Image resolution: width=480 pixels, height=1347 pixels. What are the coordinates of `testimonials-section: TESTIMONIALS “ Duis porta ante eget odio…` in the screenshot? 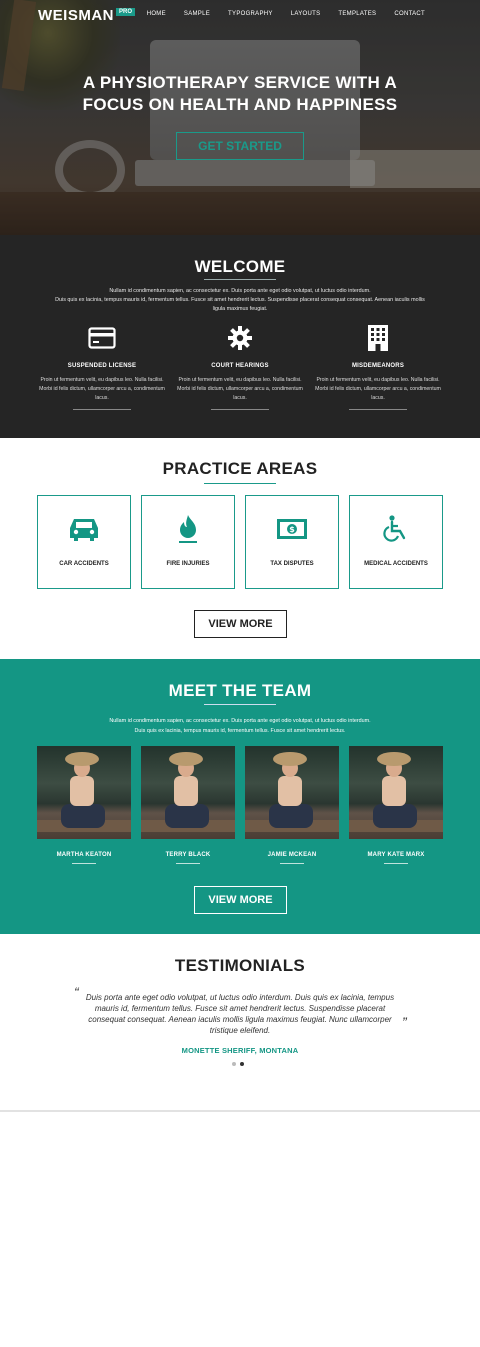 It's located at (240, 1023).